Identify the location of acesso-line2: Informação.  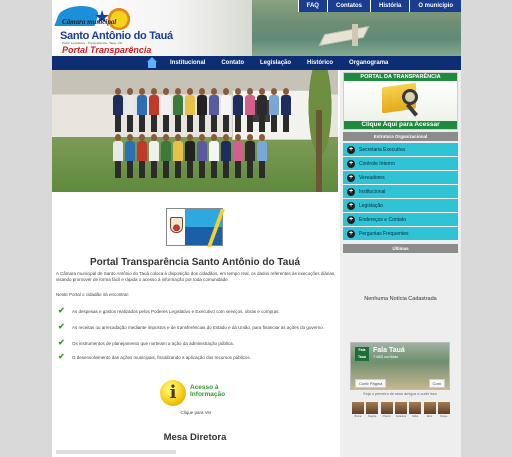
(208, 394).